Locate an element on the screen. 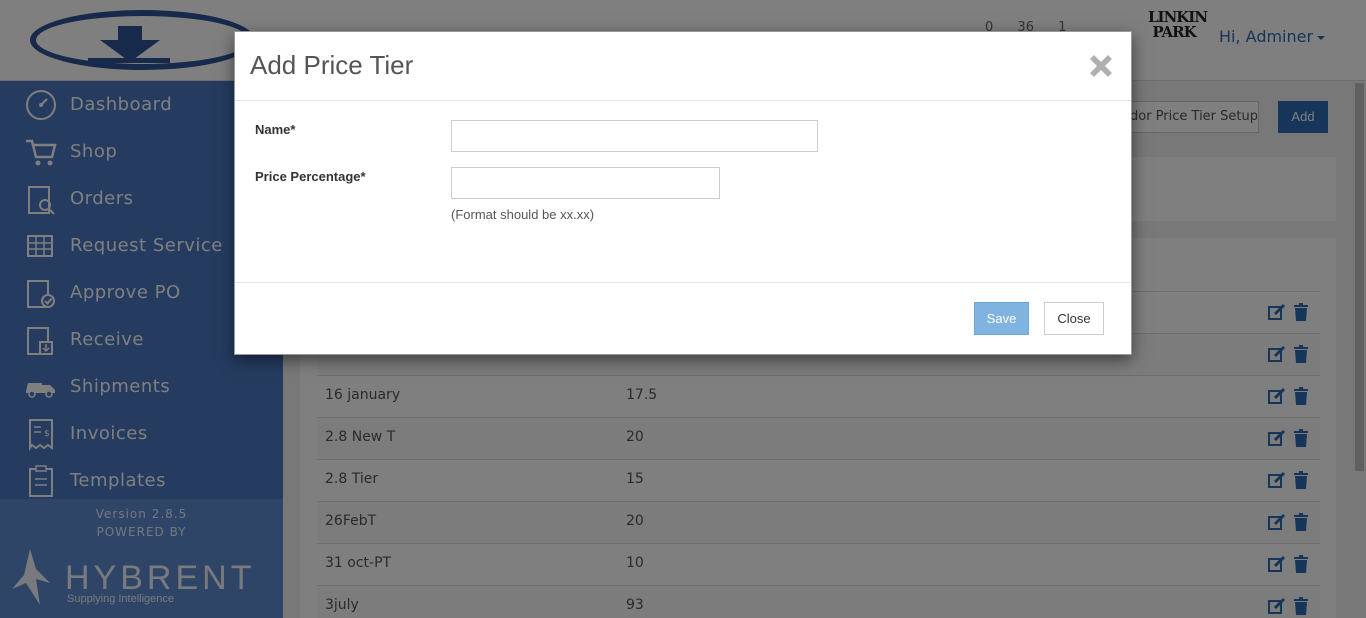  price-percentage-input is located at coordinates (585, 183).